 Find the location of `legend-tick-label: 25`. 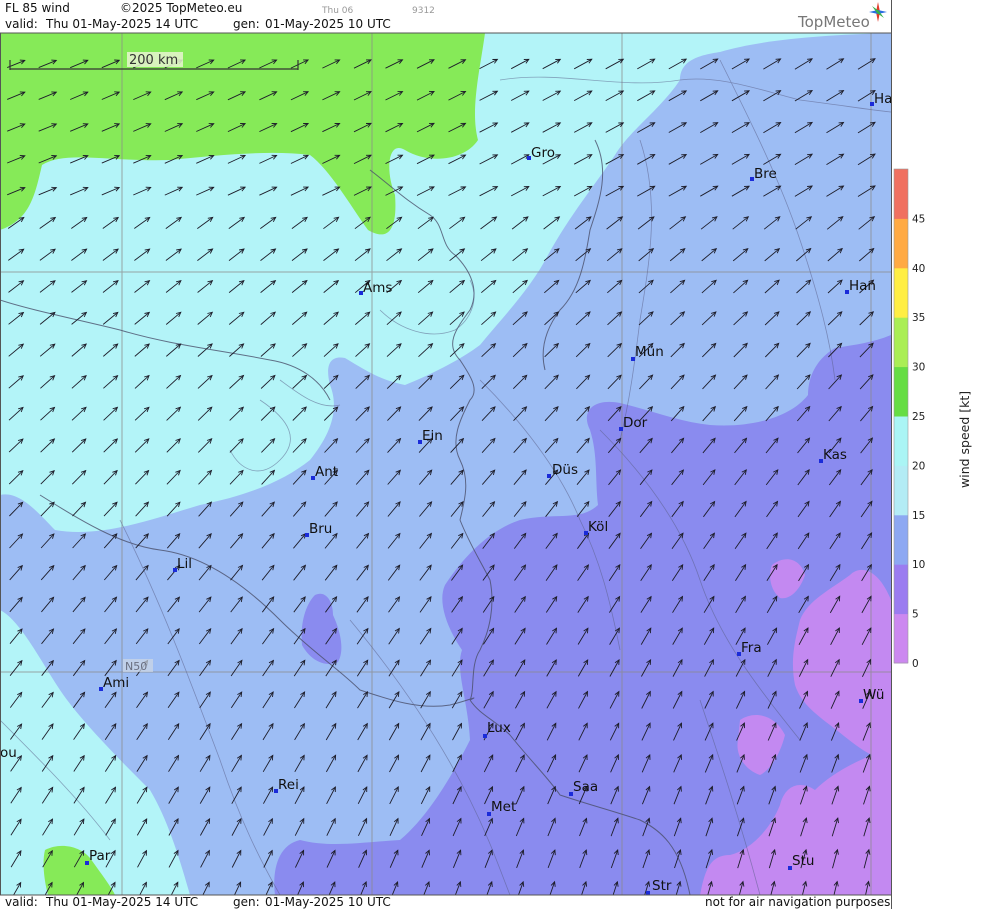

legend-tick-label: 25 is located at coordinates (918, 417).